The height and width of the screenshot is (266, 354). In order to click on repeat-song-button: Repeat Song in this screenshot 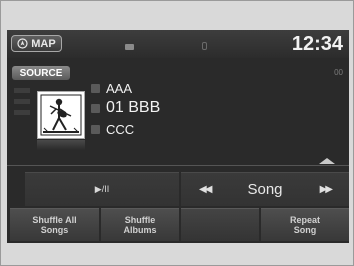, I will do `click(305, 224)`.